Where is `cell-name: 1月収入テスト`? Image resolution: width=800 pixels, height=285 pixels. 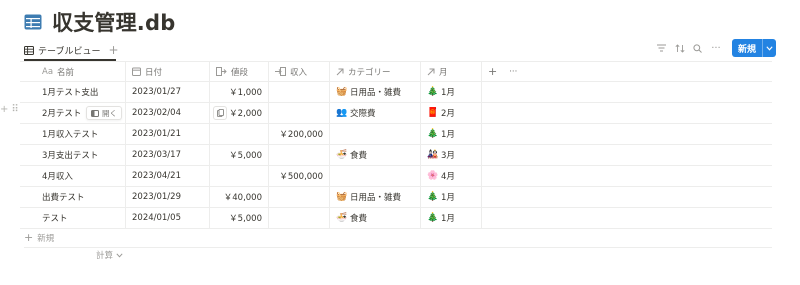
cell-name: 1月収入テスト is located at coordinates (73, 134).